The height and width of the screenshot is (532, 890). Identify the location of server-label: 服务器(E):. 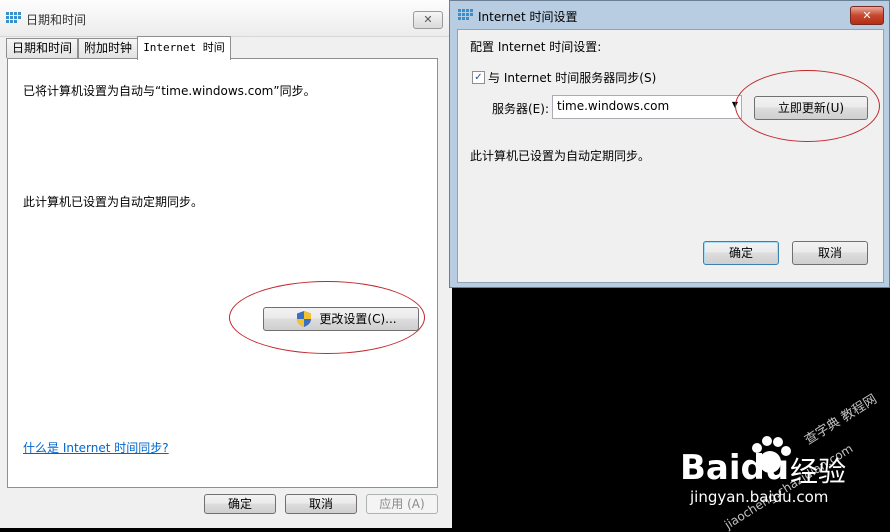
(520, 109).